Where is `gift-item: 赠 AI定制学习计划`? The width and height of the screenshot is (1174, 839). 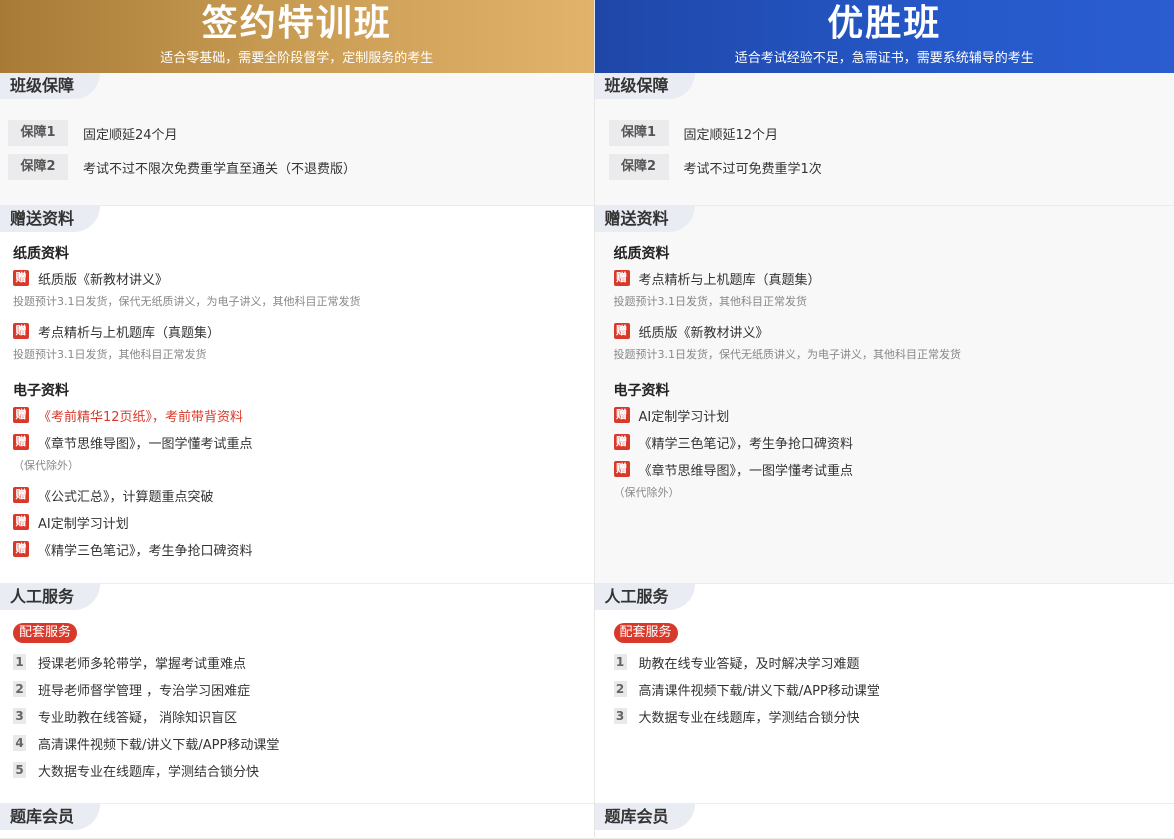
gift-item: 赠 AI定制学习计划 is located at coordinates (71, 522).